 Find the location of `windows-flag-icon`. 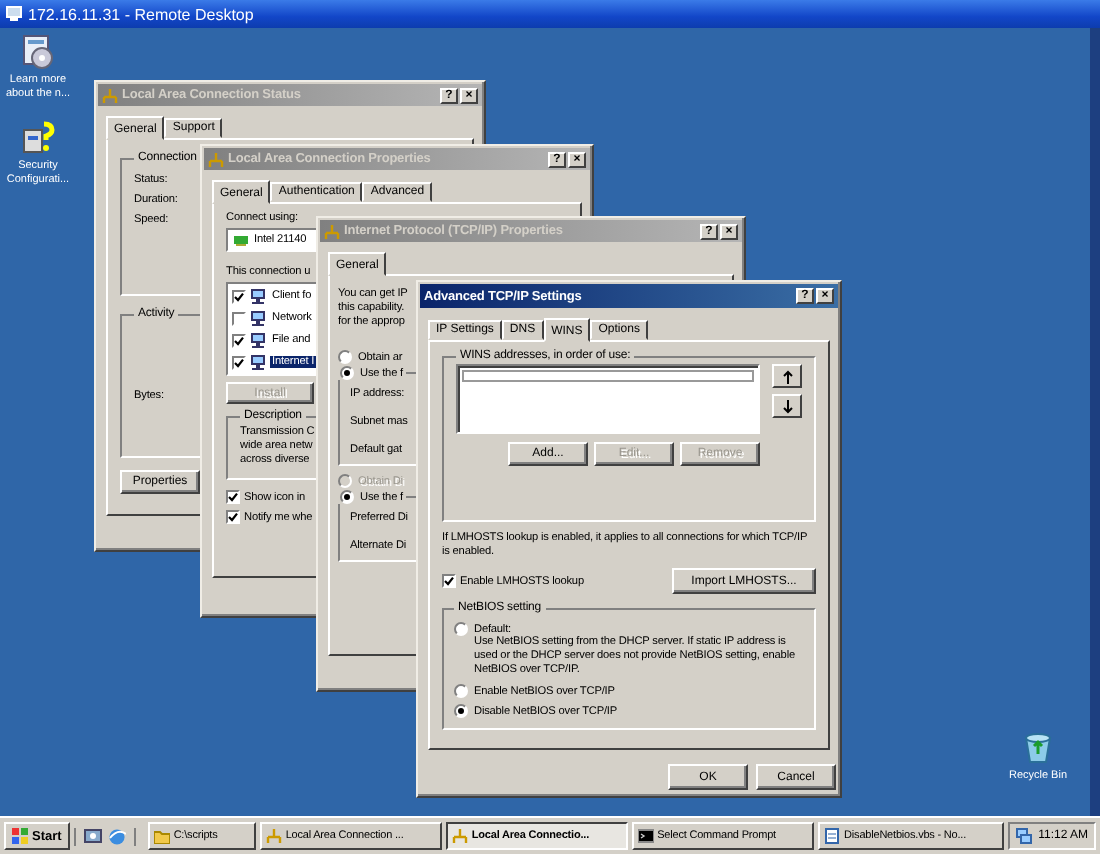

windows-flag-icon is located at coordinates (20, 836).